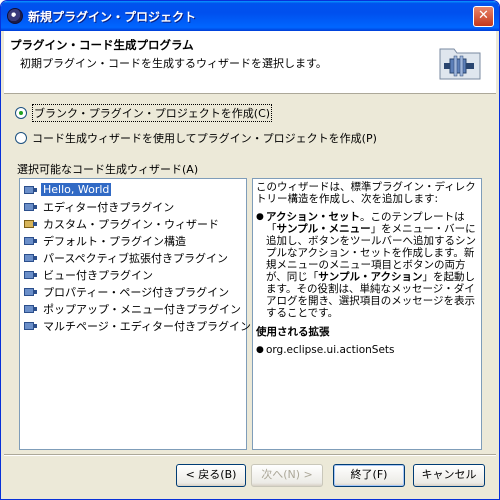 The width and height of the screenshot is (500, 500). Describe the element at coordinates (21, 113) in the screenshot. I see `radio-button-checked` at that location.